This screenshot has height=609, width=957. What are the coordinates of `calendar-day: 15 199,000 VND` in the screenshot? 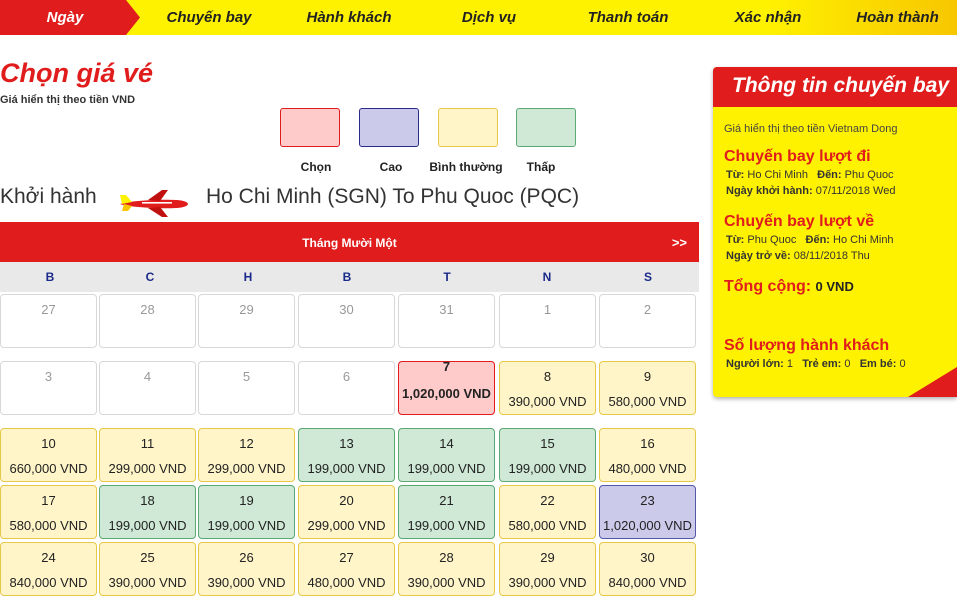 It's located at (547, 455).